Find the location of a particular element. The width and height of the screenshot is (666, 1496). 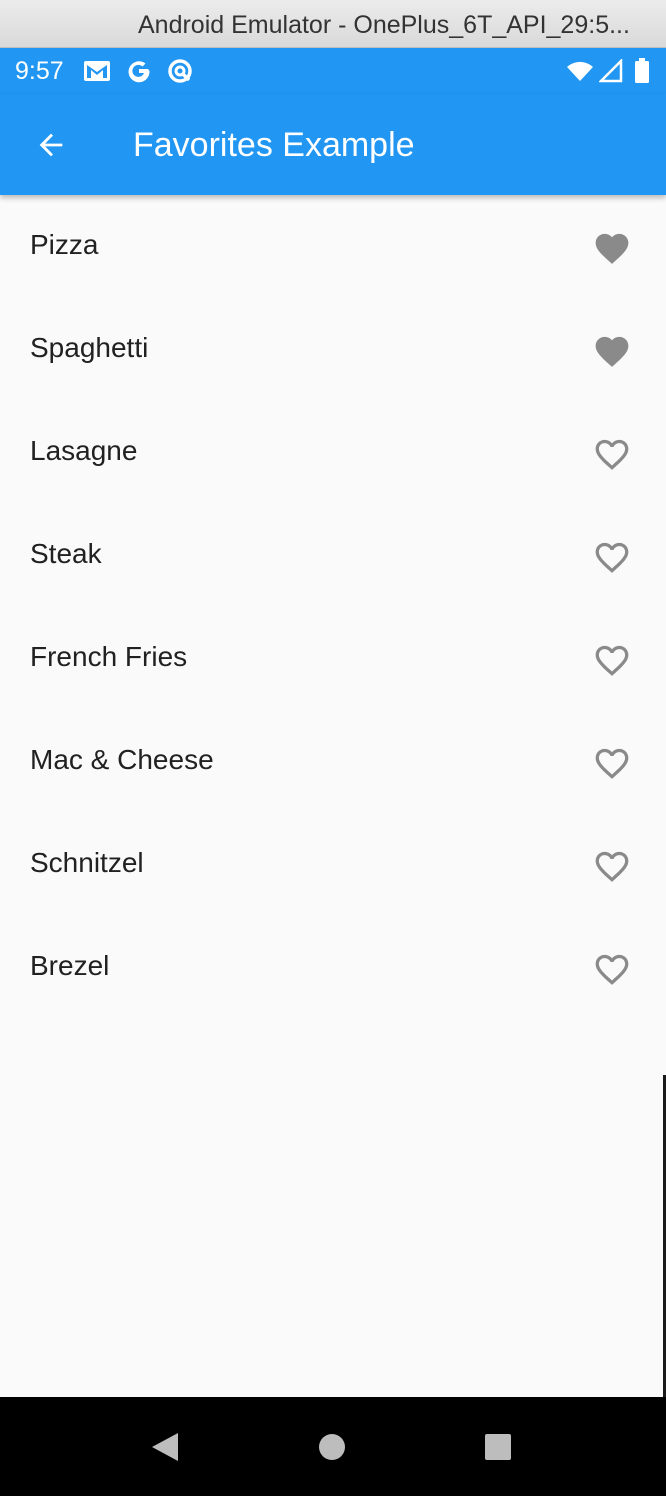

list-item: Brezel is located at coordinates (333, 967).